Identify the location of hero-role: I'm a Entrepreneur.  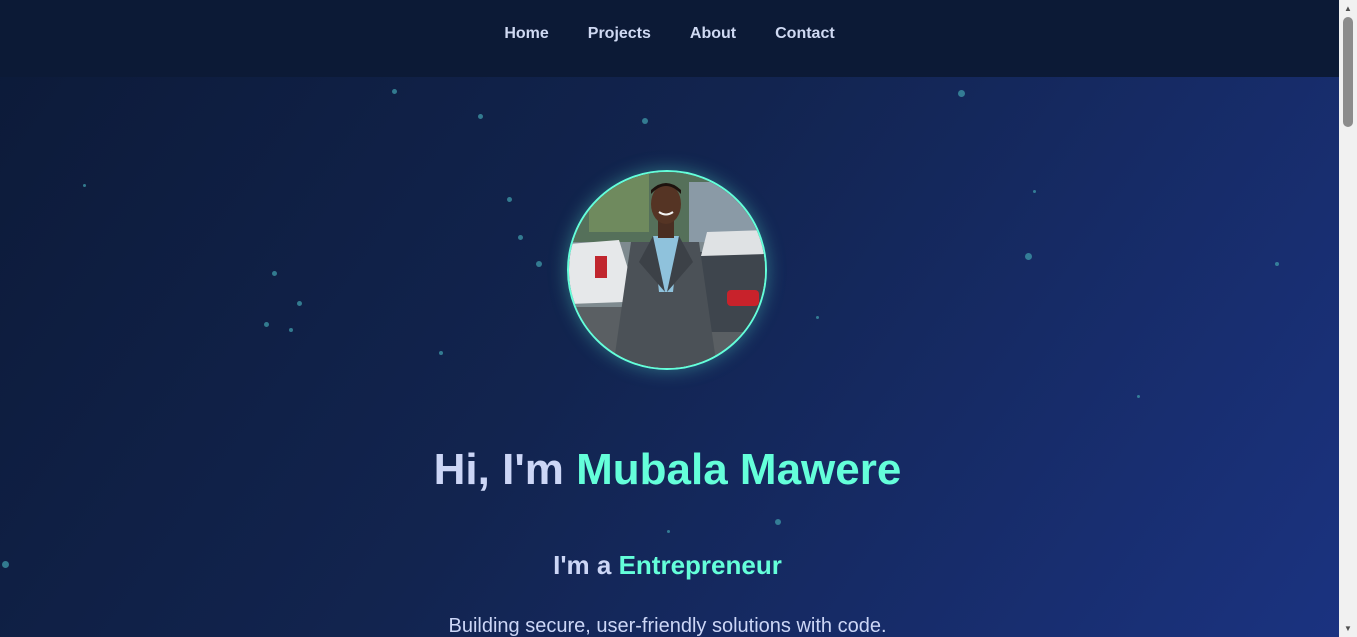
(667, 565).